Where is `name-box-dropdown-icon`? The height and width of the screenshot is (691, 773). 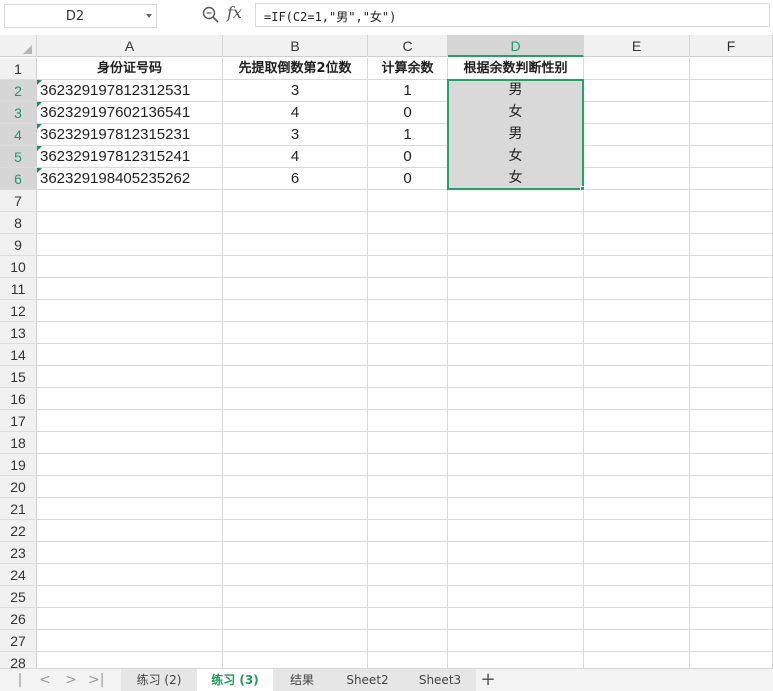 name-box-dropdown-icon is located at coordinates (149, 16).